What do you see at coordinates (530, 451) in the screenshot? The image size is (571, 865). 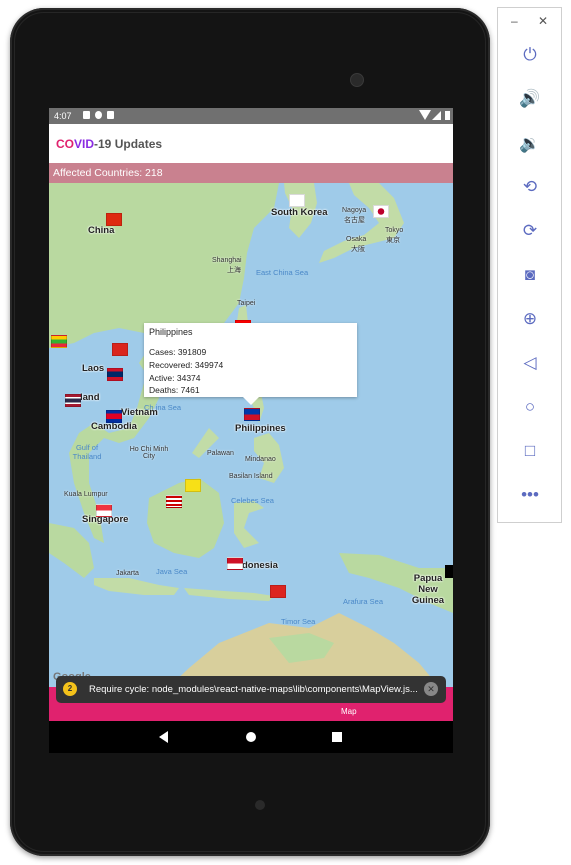 I see `overview-icon: □` at bounding box center [530, 451].